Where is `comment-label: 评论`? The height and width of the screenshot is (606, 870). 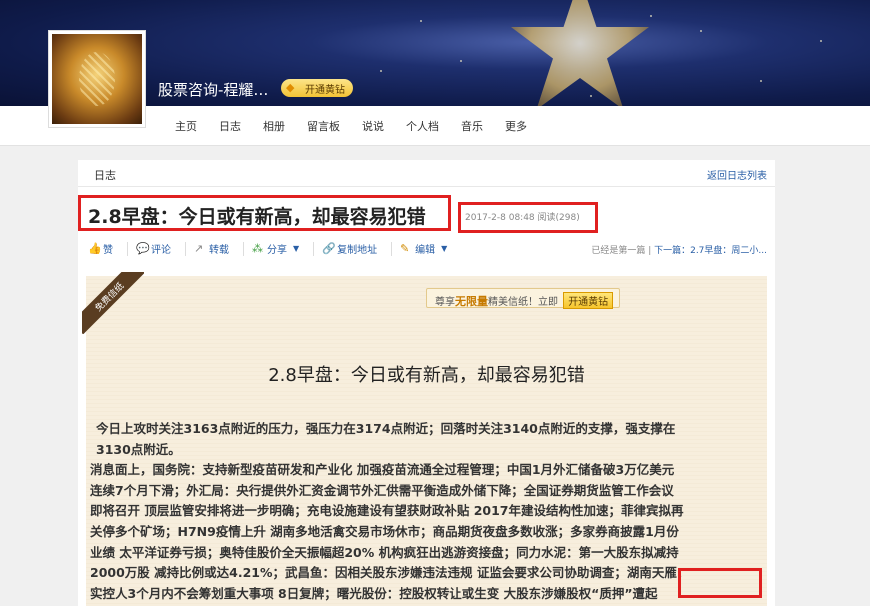
comment-label: 评论 is located at coordinates (161, 250).